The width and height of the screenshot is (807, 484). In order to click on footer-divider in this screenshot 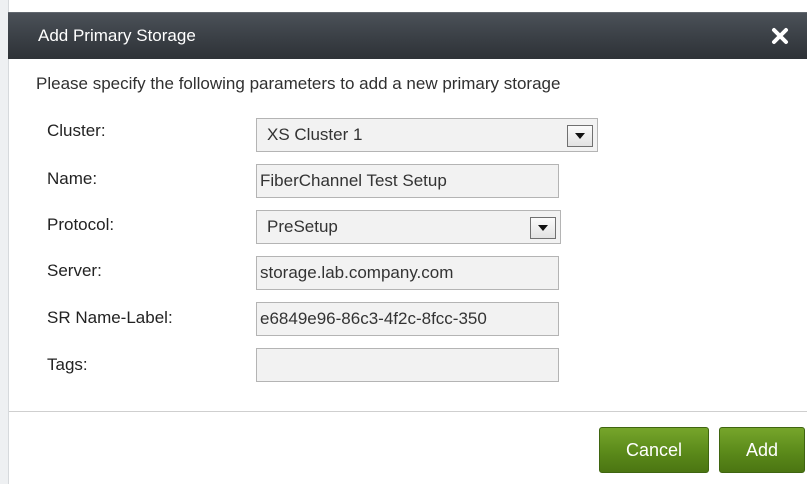, I will do `click(408, 411)`.